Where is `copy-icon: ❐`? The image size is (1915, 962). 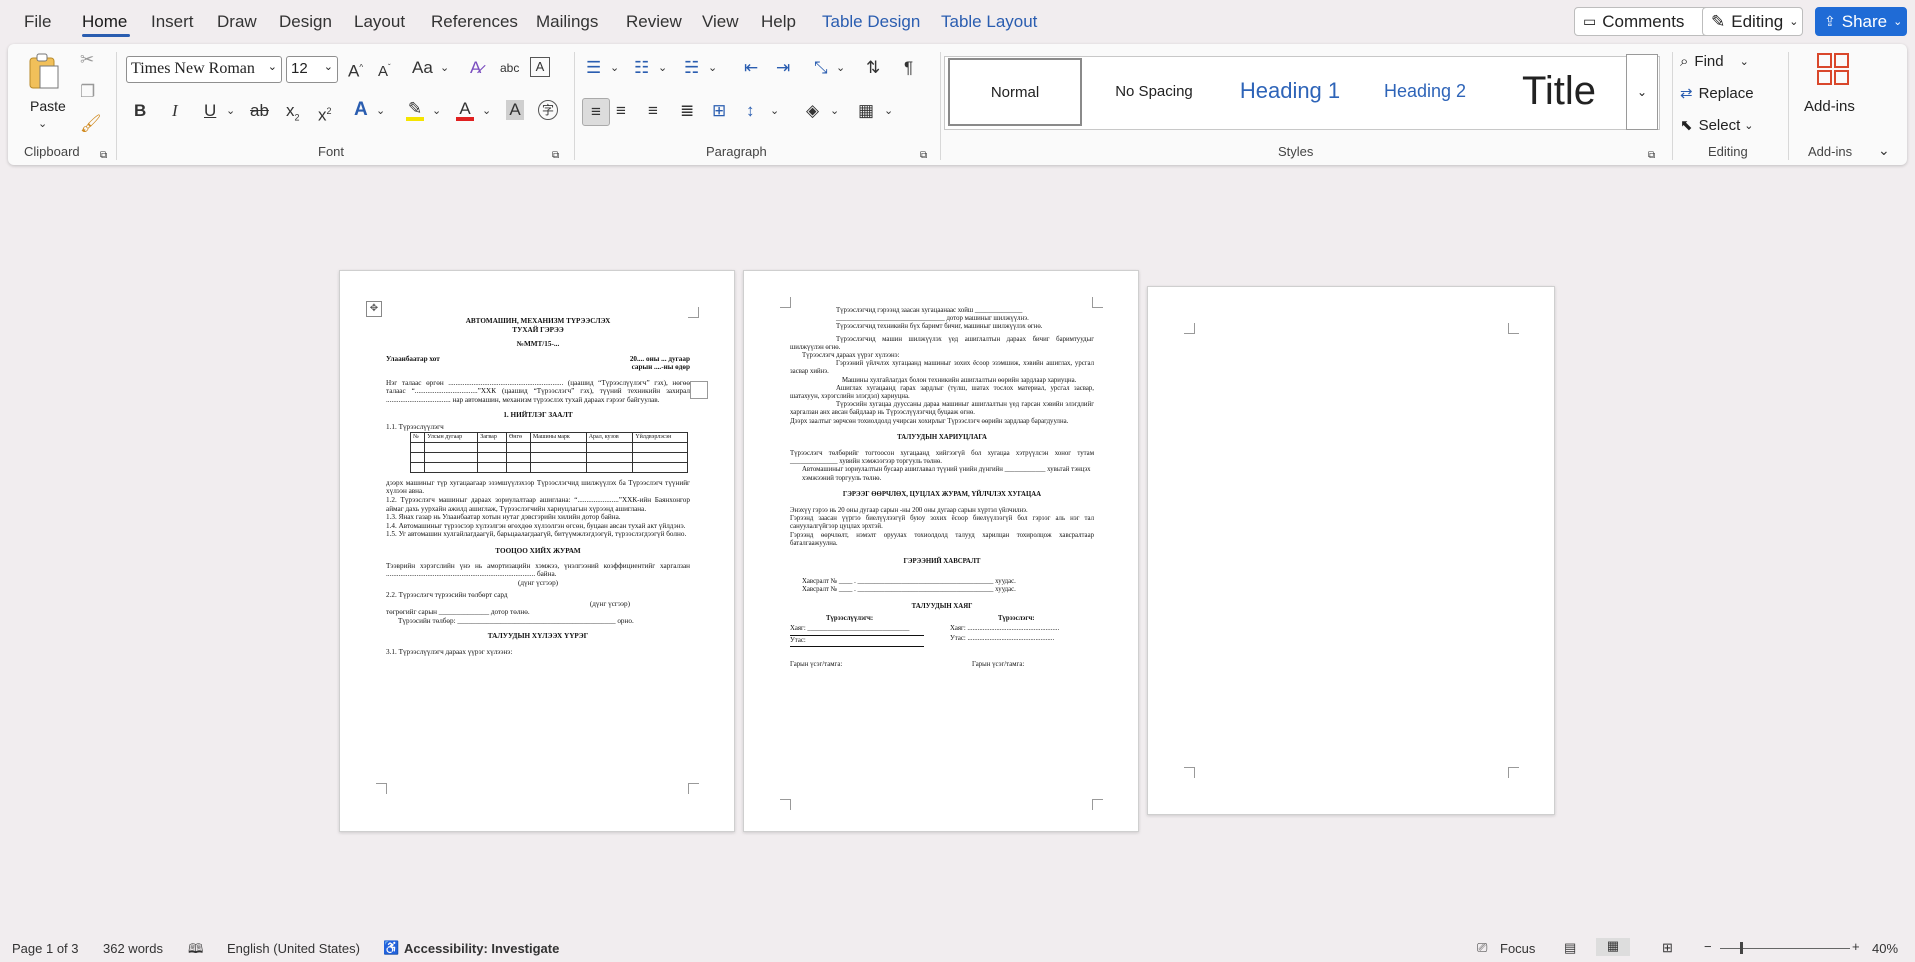
copy-icon: ❐ is located at coordinates (87, 92).